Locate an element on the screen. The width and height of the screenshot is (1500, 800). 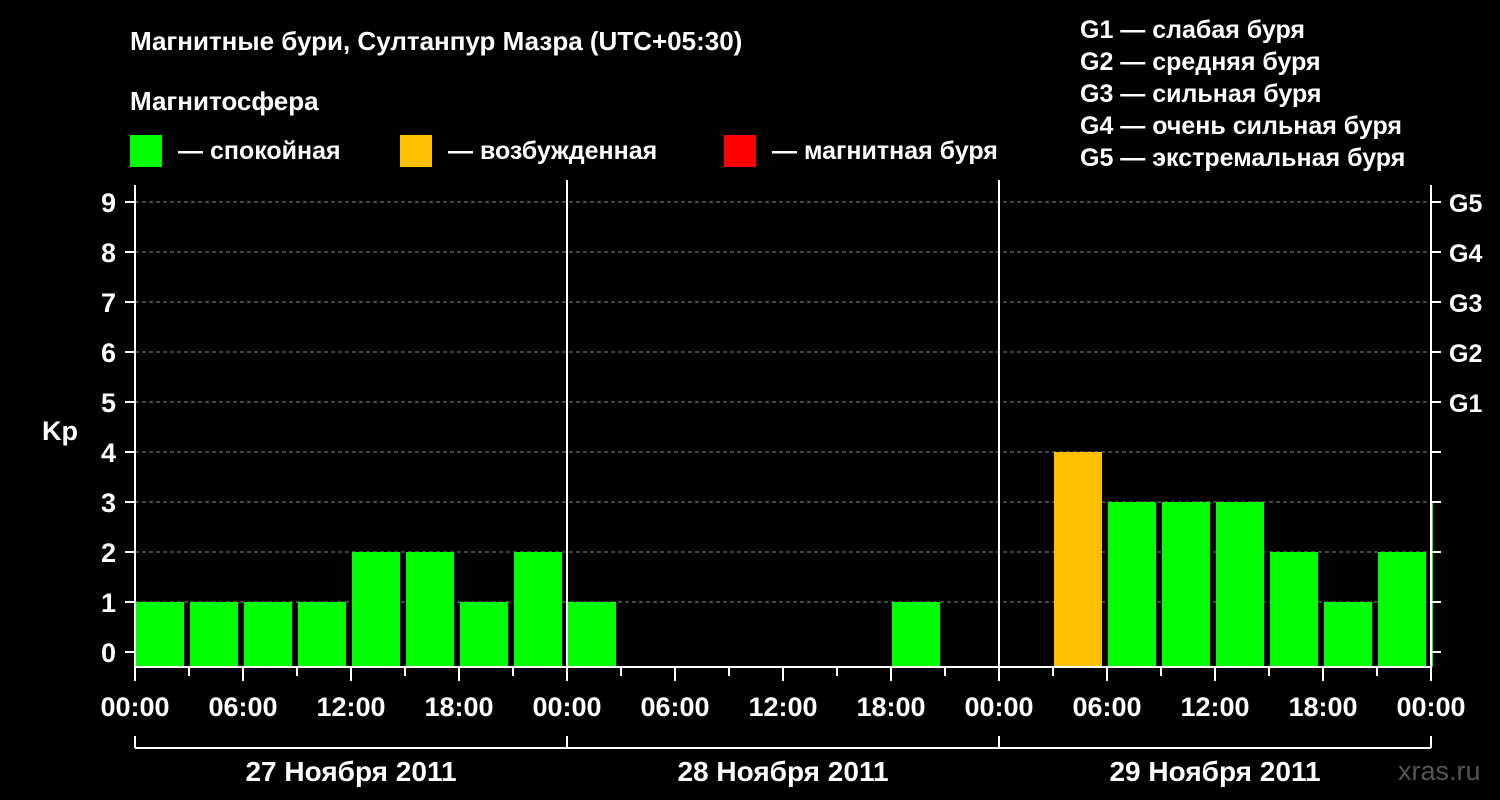
x-tick-label-1: 06:00 is located at coordinates (242, 707).